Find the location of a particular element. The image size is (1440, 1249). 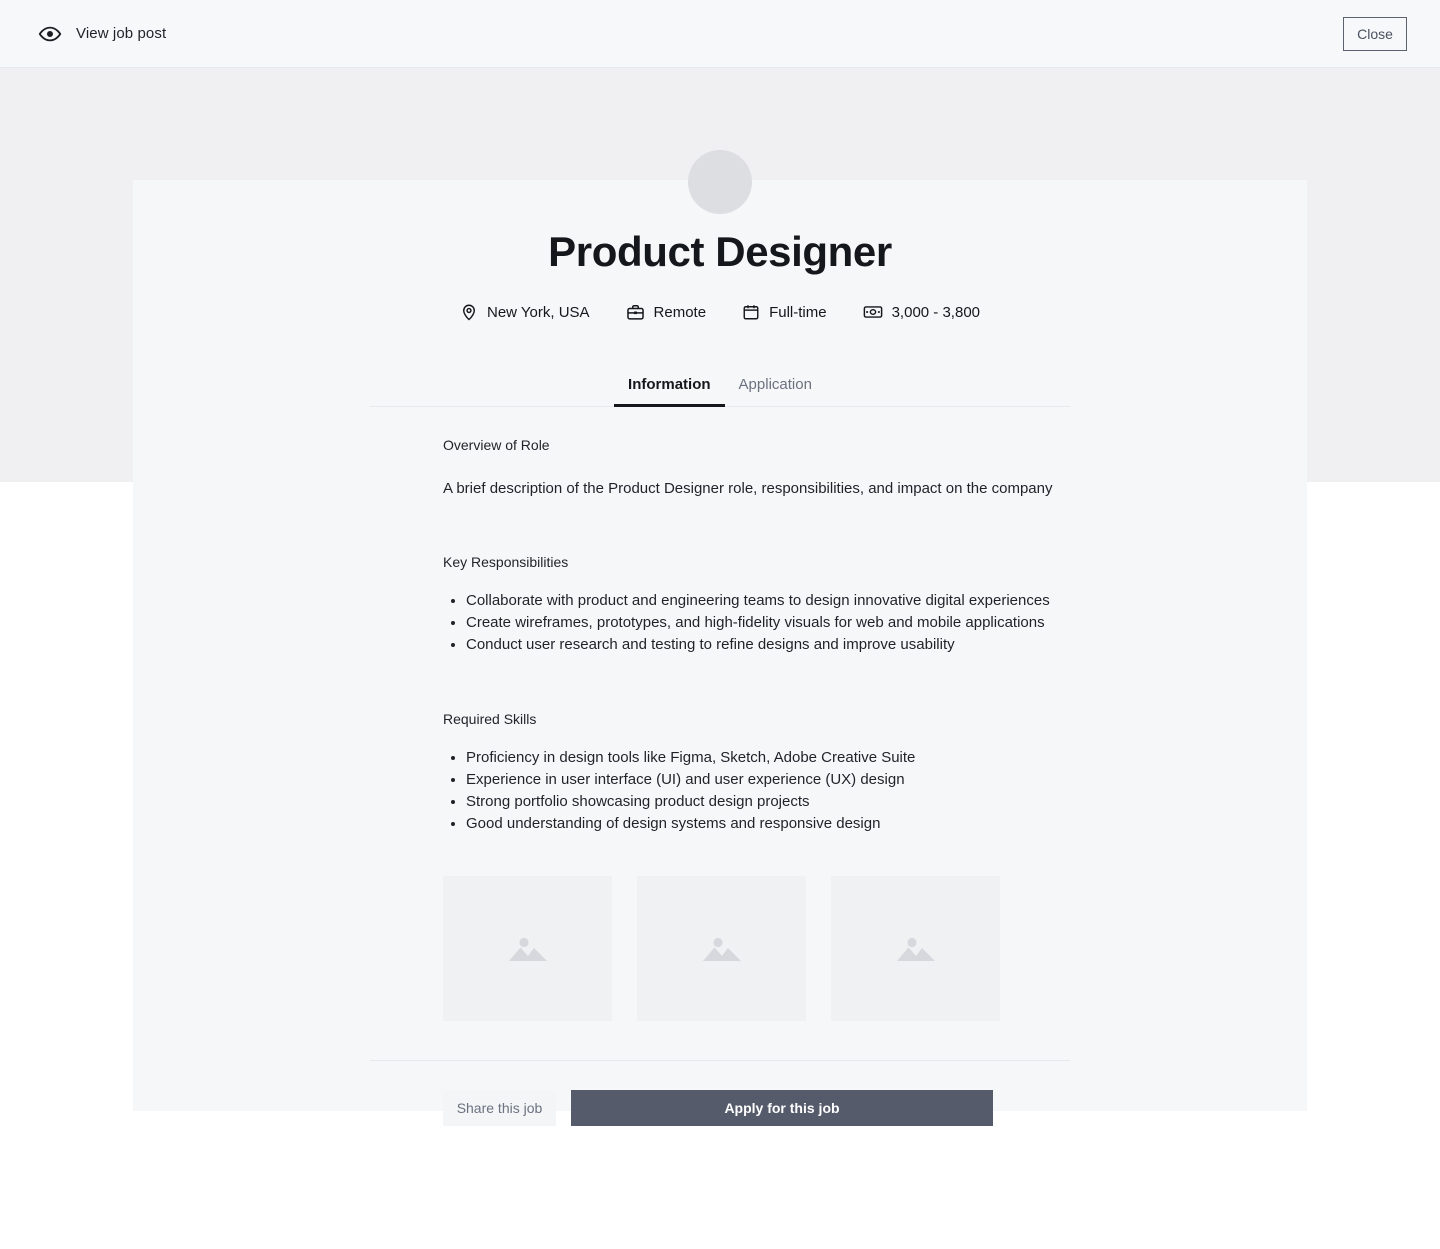

section-heading-overview: Overview of Role is located at coordinates (496, 445).